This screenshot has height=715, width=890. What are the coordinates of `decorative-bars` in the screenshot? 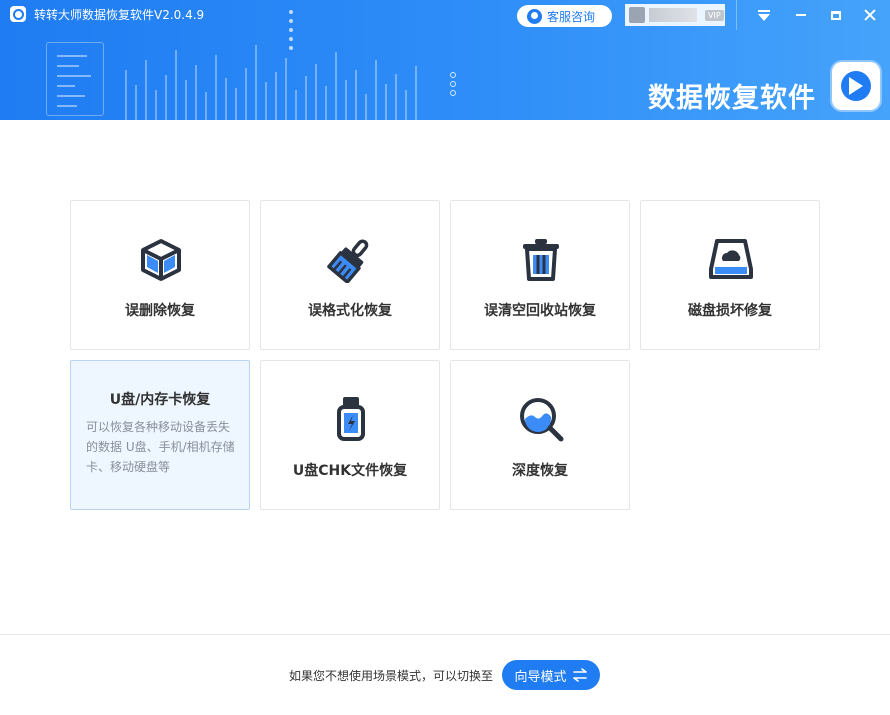 It's located at (271, 82).